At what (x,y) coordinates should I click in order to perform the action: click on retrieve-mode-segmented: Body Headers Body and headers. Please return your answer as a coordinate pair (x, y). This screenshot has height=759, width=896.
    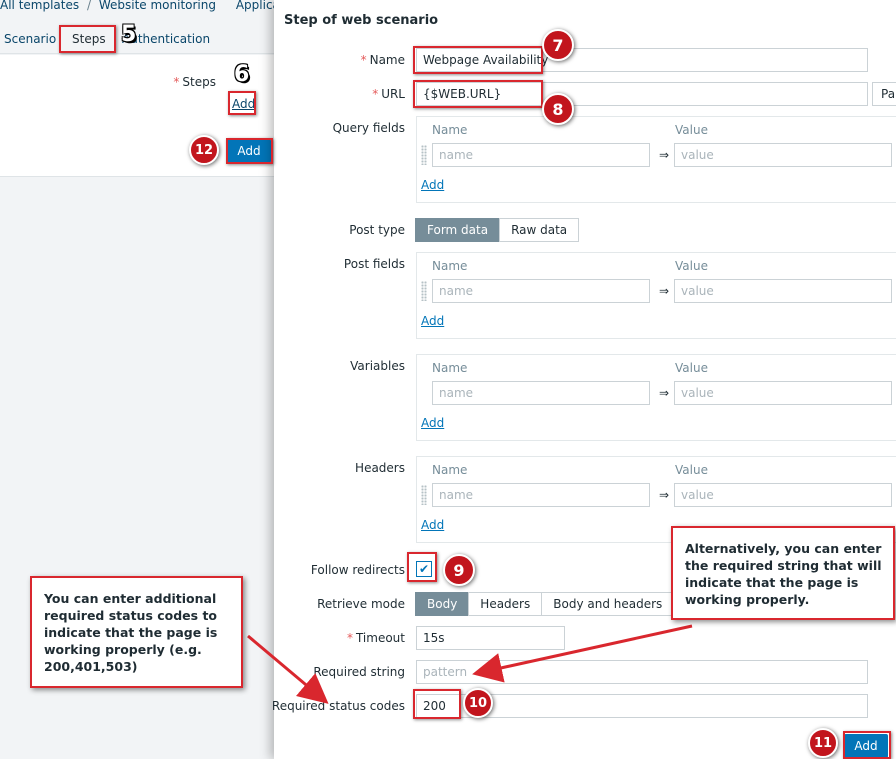
    Looking at the image, I should click on (545, 604).